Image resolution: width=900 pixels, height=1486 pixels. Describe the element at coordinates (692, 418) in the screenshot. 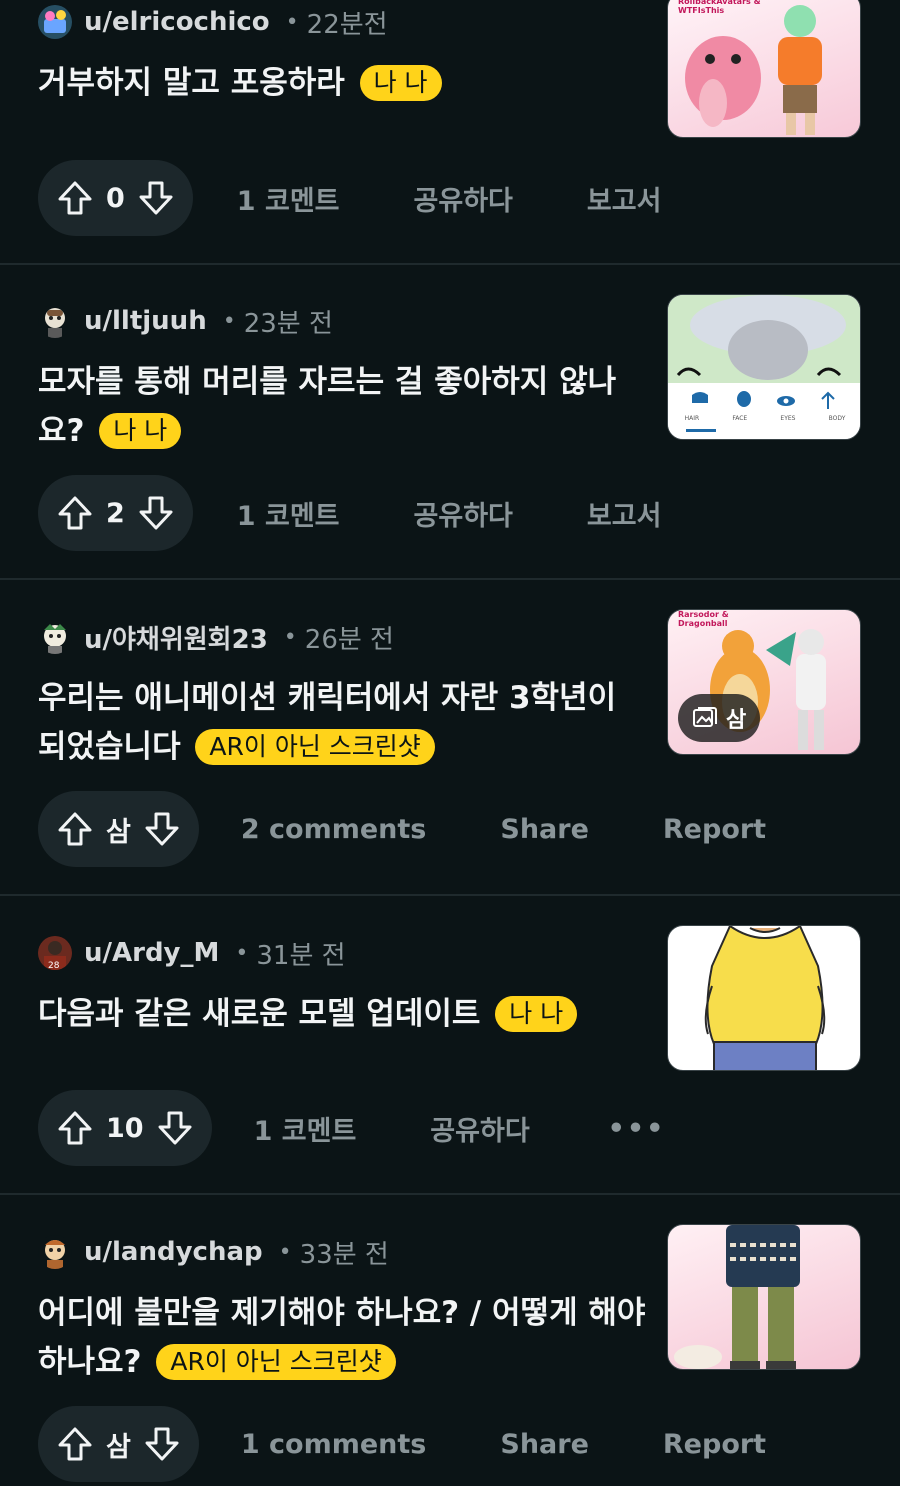

I see `hair-tab-label: HAIR` at that location.